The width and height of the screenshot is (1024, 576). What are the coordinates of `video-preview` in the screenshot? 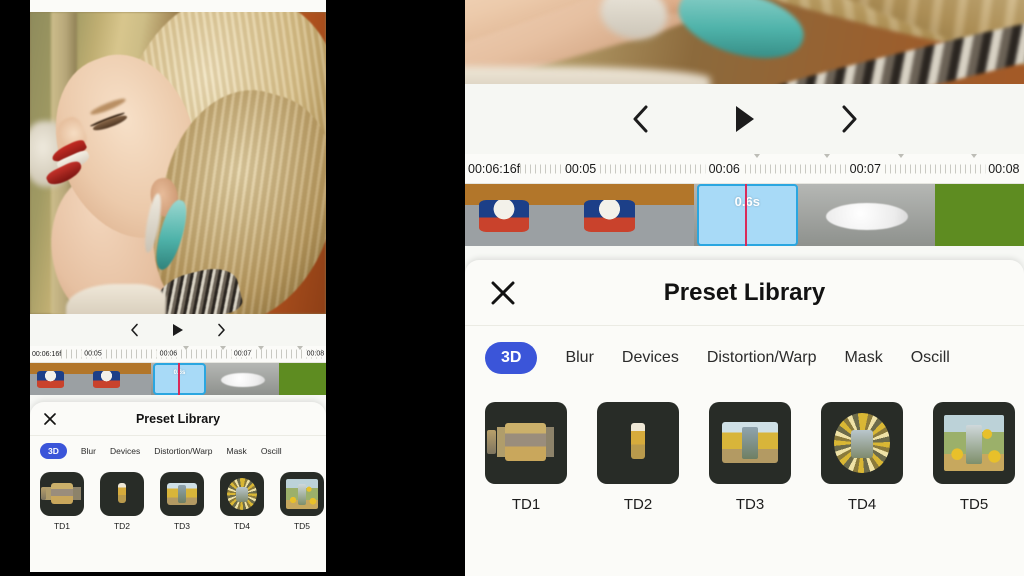 It's located at (744, 42).